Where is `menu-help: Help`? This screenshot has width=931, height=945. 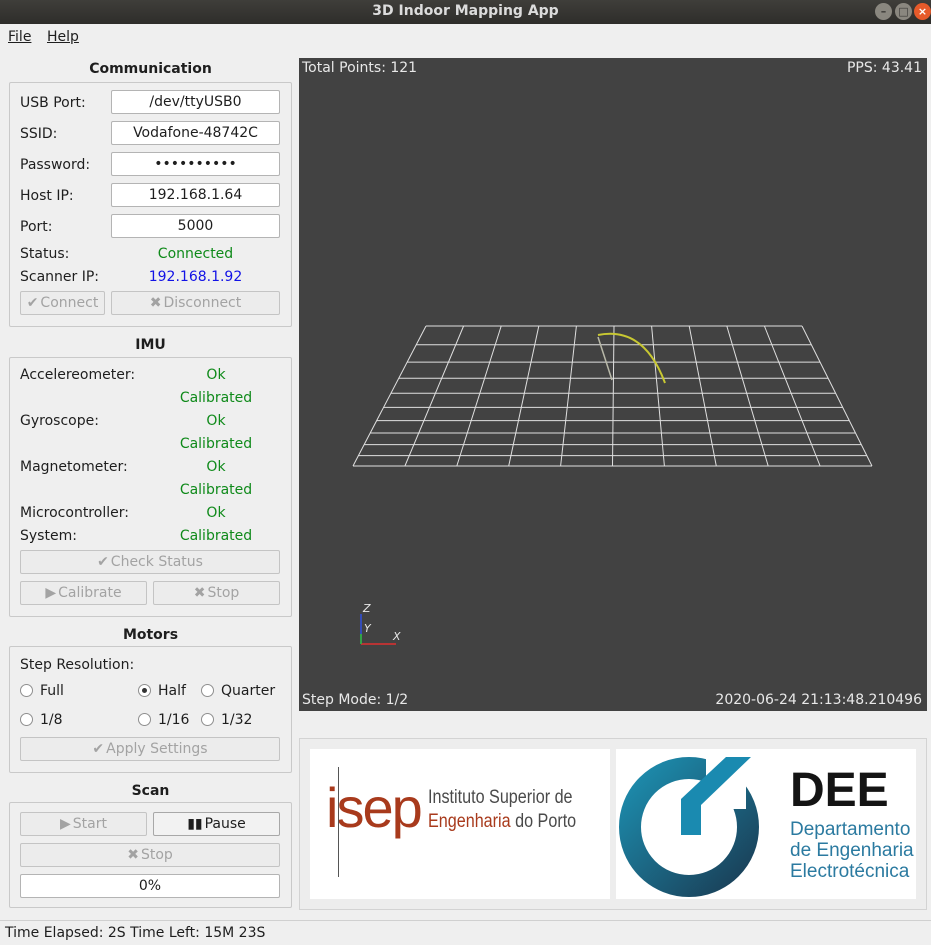 menu-help: Help is located at coordinates (63, 37).